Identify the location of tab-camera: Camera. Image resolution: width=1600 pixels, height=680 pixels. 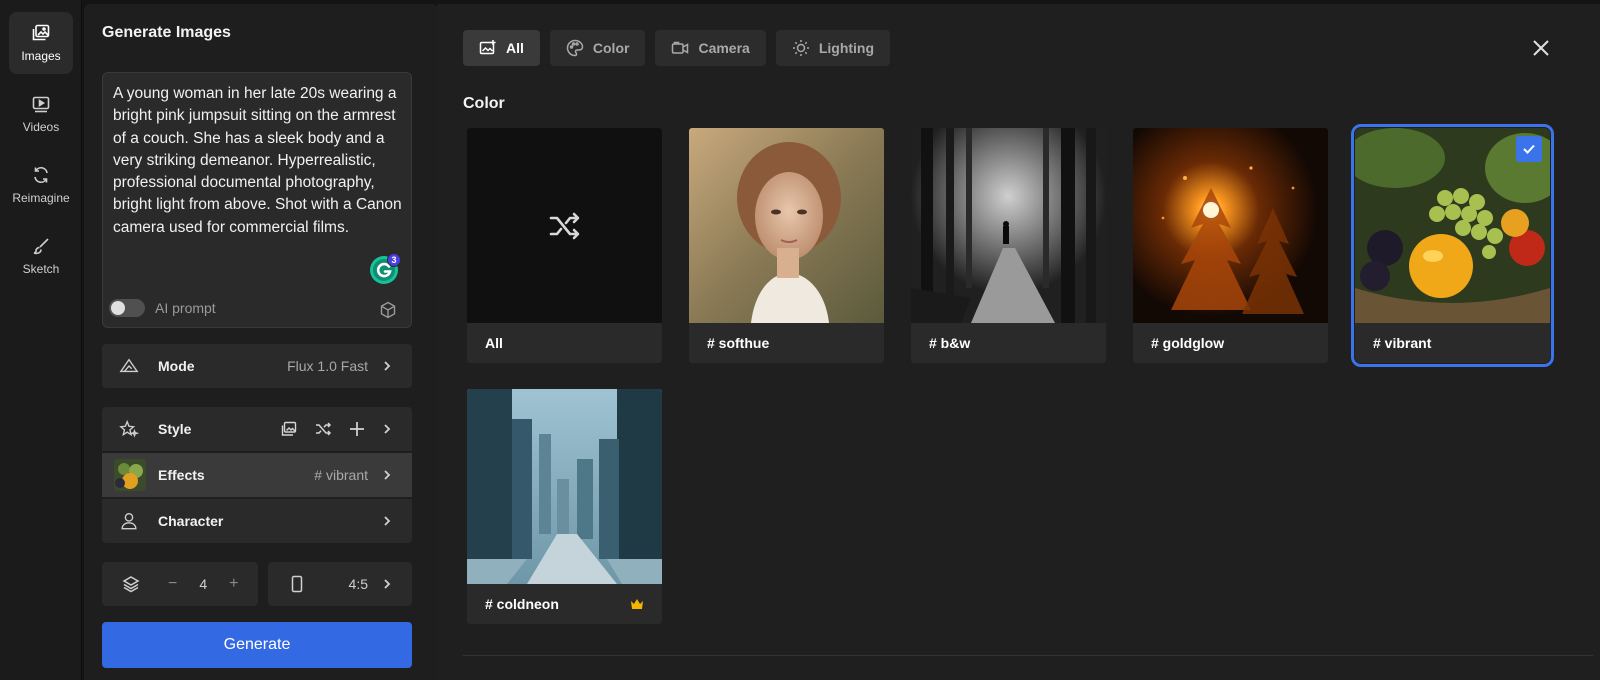
(710, 48).